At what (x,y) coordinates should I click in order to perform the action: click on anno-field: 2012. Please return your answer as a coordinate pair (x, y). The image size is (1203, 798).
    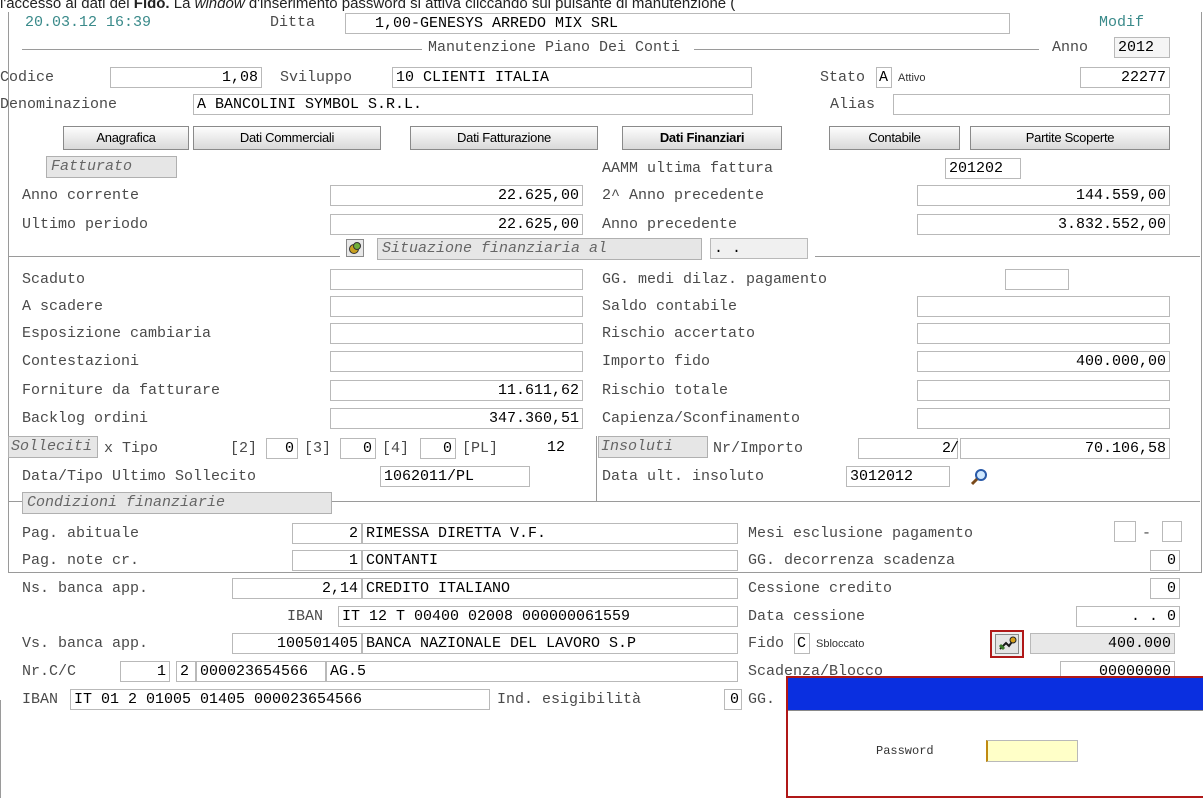
    Looking at the image, I should click on (1142, 47).